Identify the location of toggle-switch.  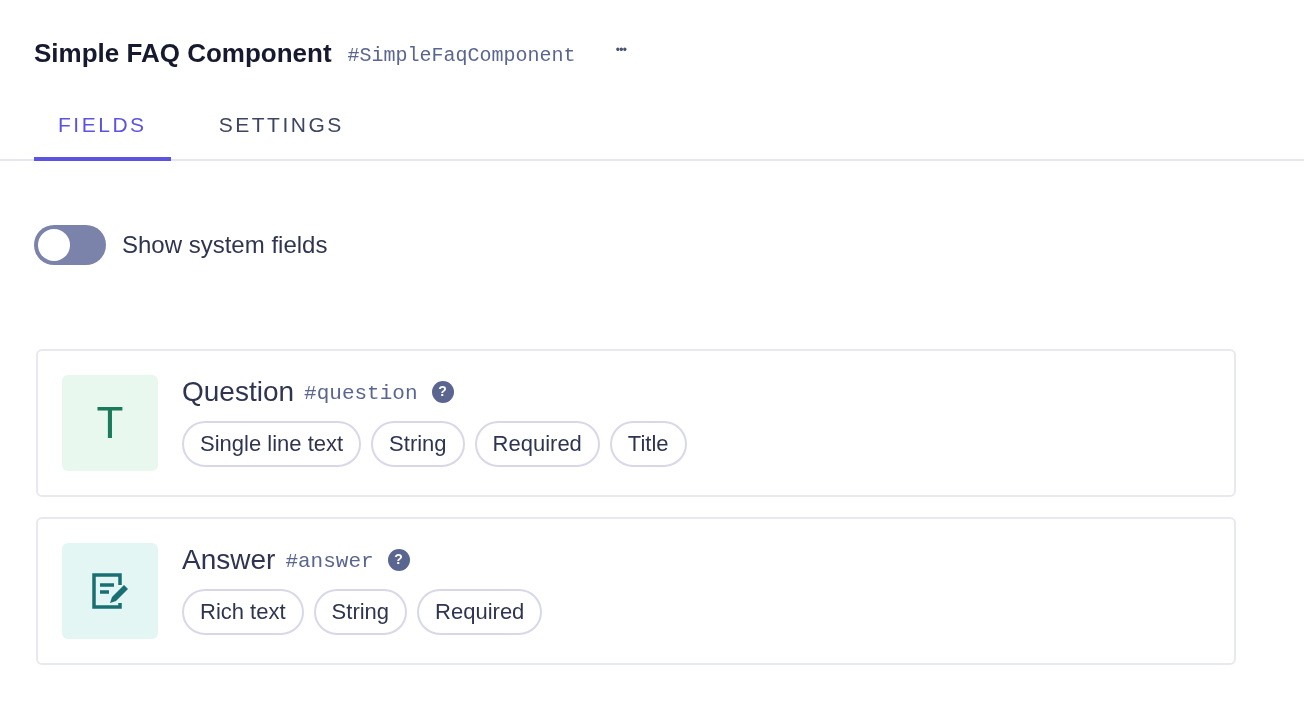
(70, 244).